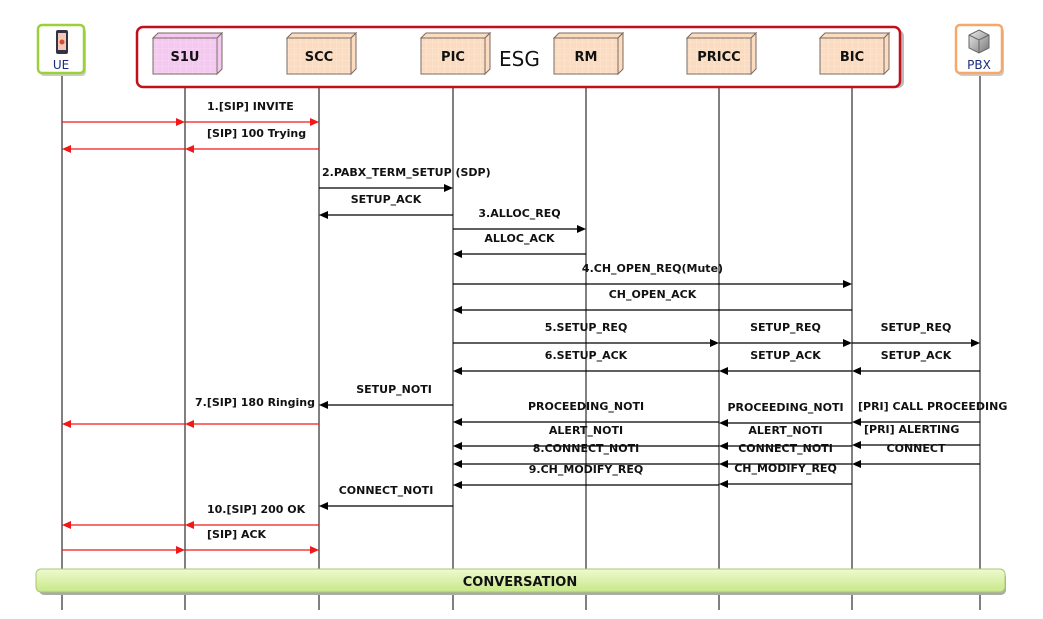  Describe the element at coordinates (586, 448) in the screenshot. I see `message-label: 8.CONNECT_NOTI` at that location.